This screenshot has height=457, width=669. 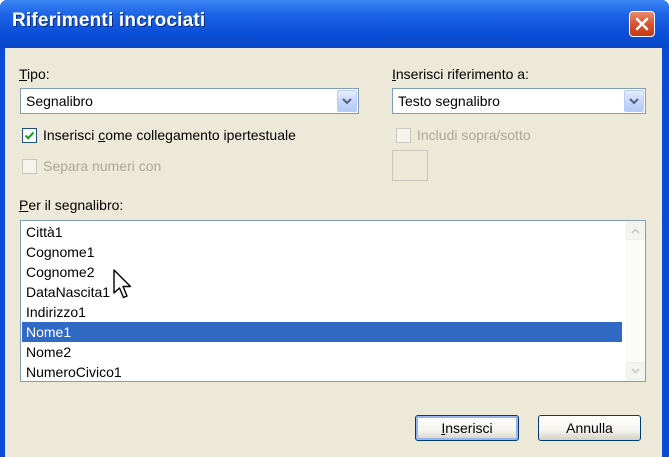 I want to click on close-button, so click(x=642, y=24).